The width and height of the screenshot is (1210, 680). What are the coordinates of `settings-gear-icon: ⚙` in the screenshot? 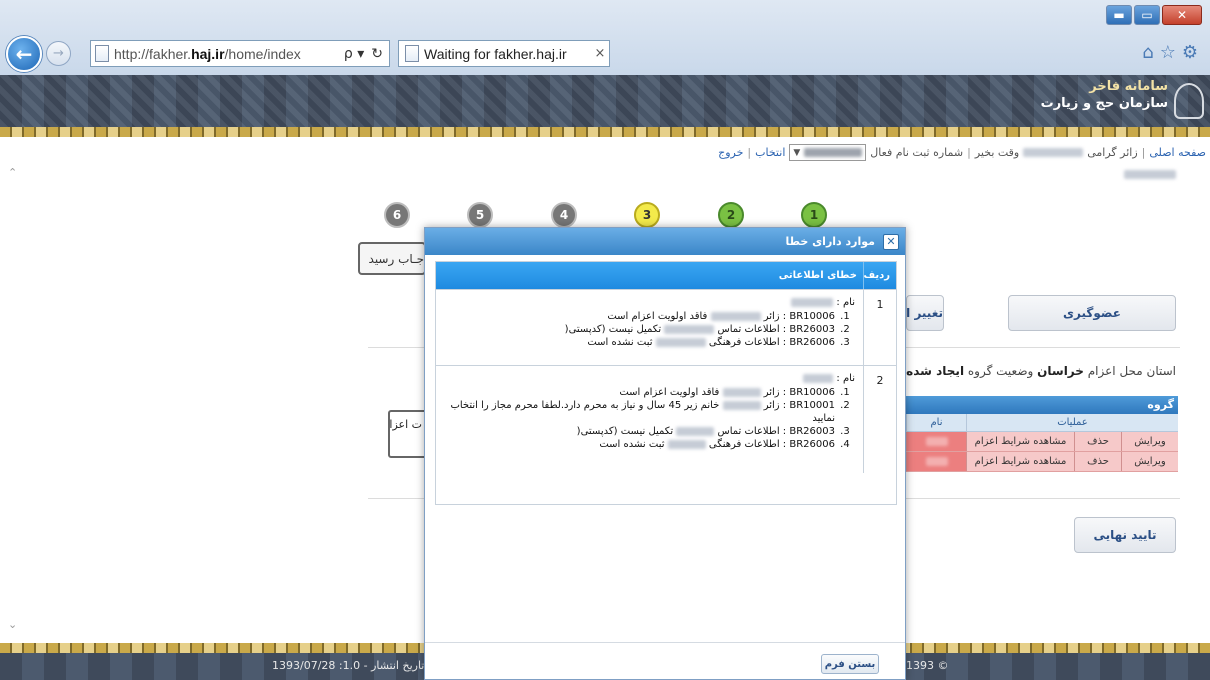 It's located at (1190, 52).